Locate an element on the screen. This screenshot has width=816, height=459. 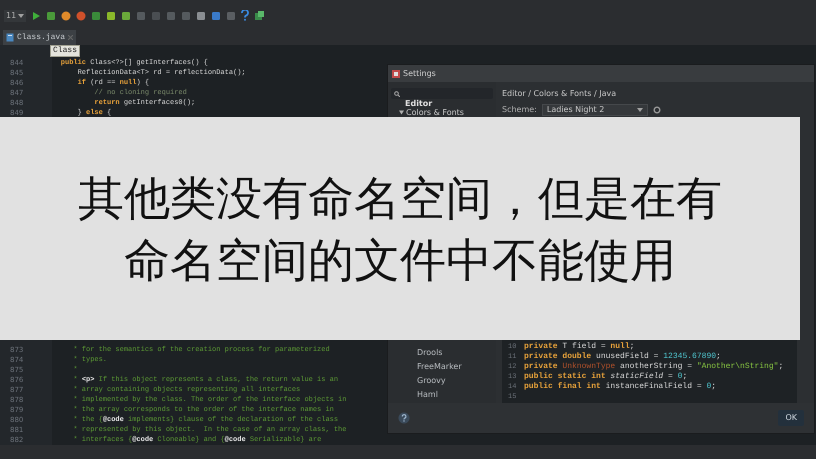
caption-text: 命名空间的文件中不能使用 is located at coordinates (400, 259).